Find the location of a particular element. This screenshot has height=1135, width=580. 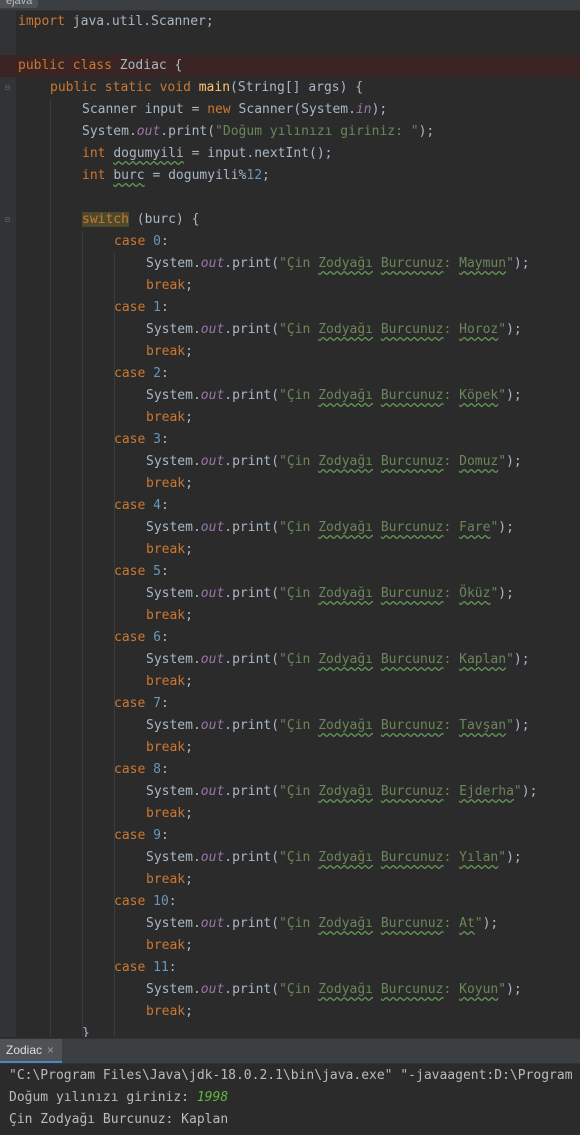

case-line: case 0: is located at coordinates (141, 241).